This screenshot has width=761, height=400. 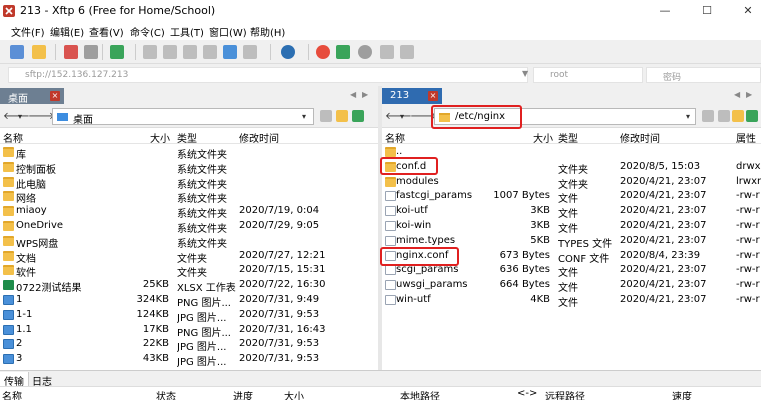 What do you see at coordinates (189, 257) in the screenshot?
I see `file-row: 文档 文件夹 2020/7/27, 12:21` at bounding box center [189, 257].